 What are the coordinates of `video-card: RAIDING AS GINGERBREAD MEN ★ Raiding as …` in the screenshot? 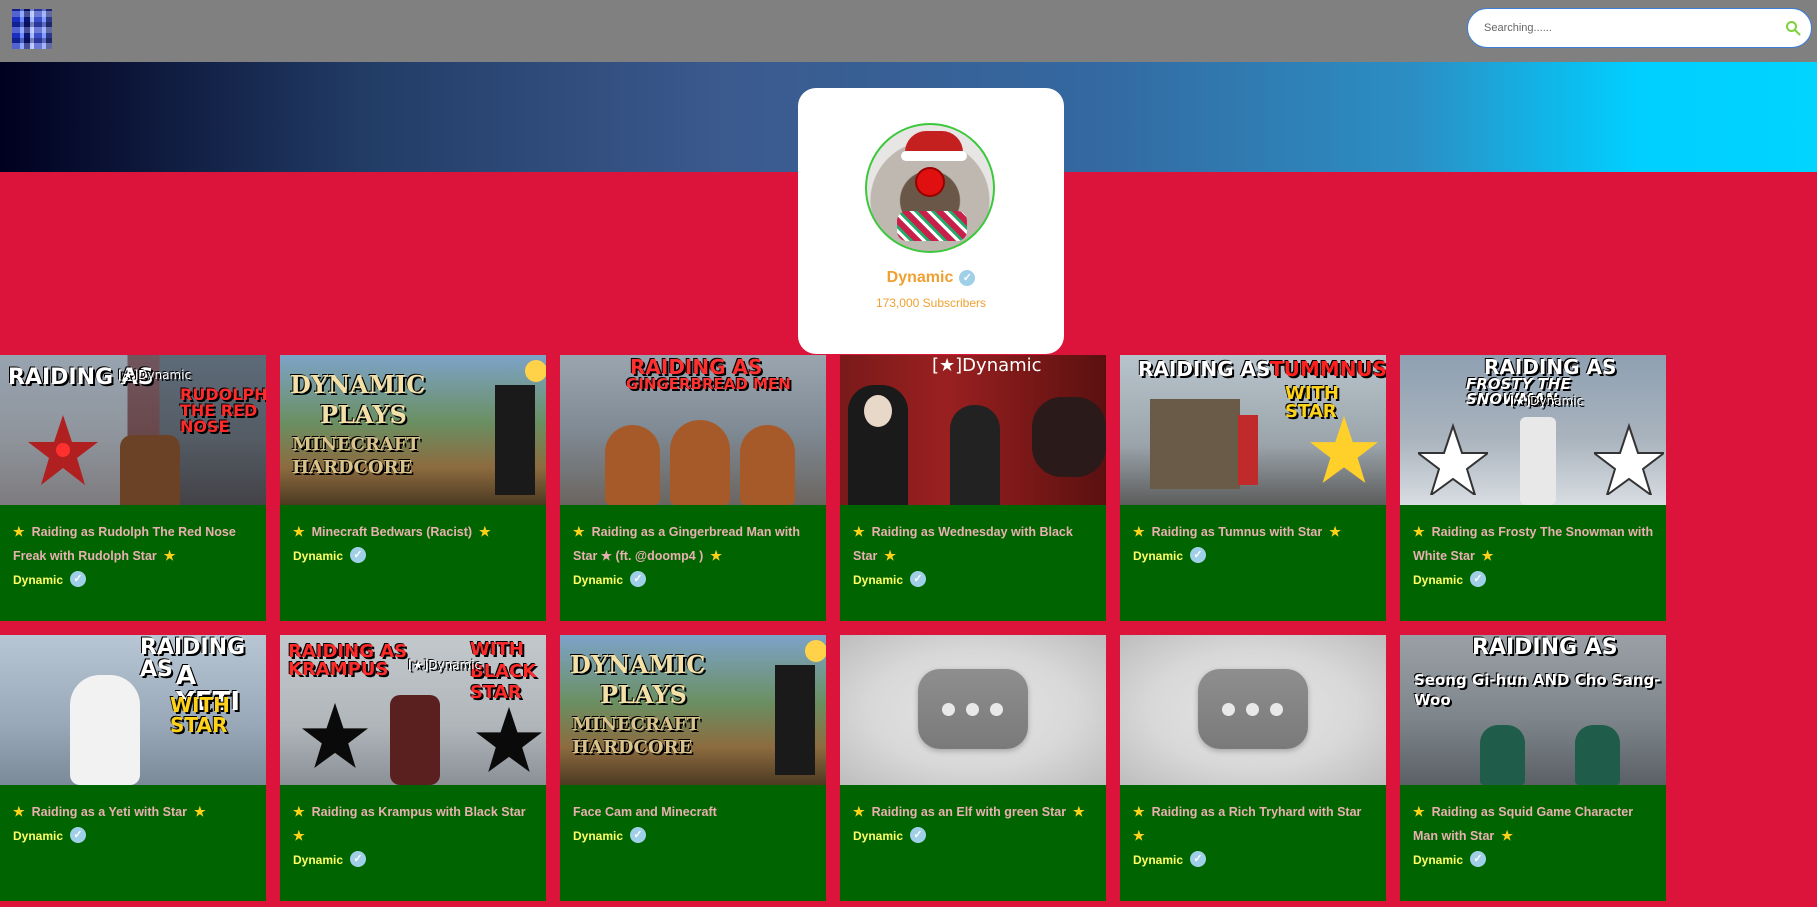 It's located at (693, 488).